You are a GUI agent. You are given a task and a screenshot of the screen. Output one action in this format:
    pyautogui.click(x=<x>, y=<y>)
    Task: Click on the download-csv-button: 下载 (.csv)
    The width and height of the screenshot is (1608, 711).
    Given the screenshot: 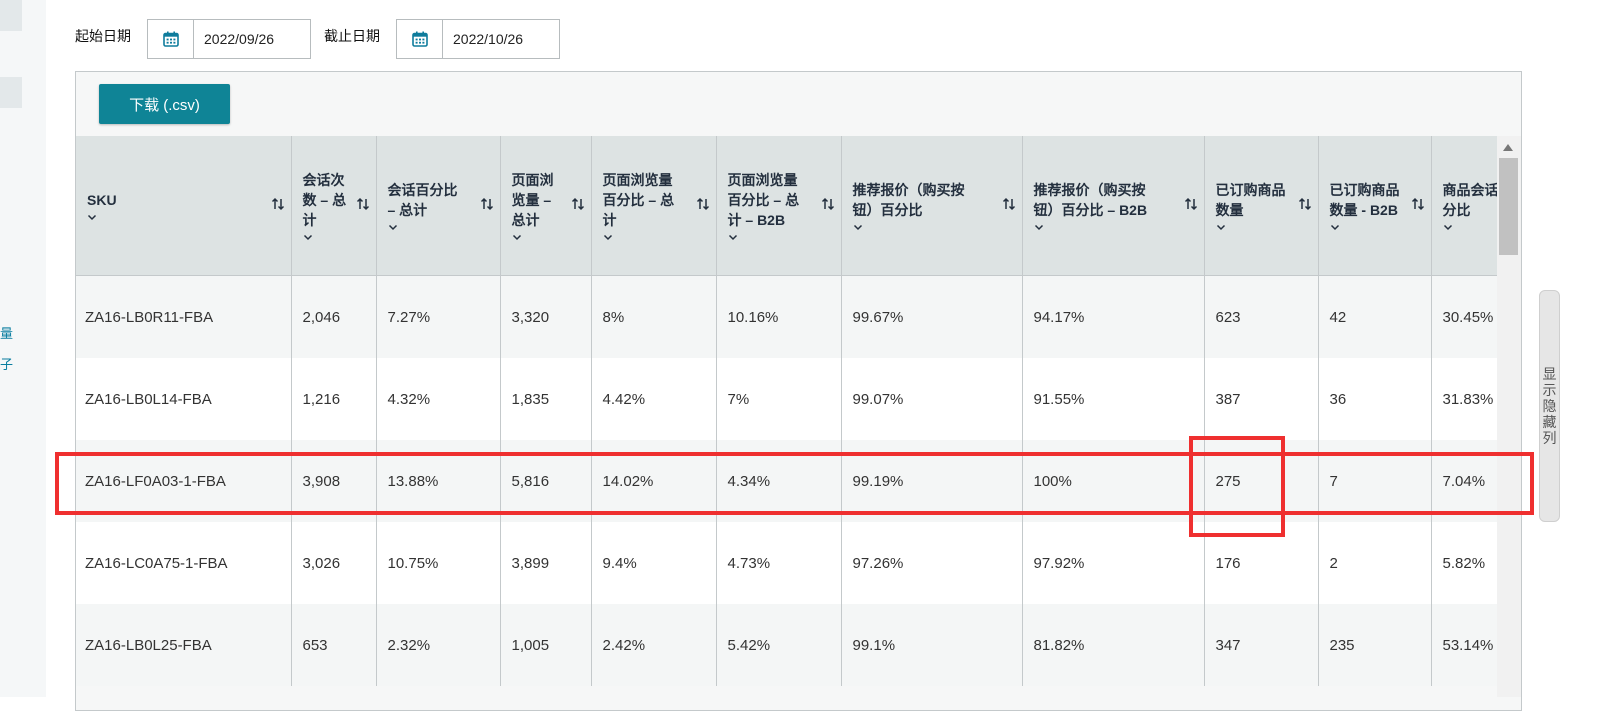 What is the action you would take?
    pyautogui.click(x=164, y=104)
    